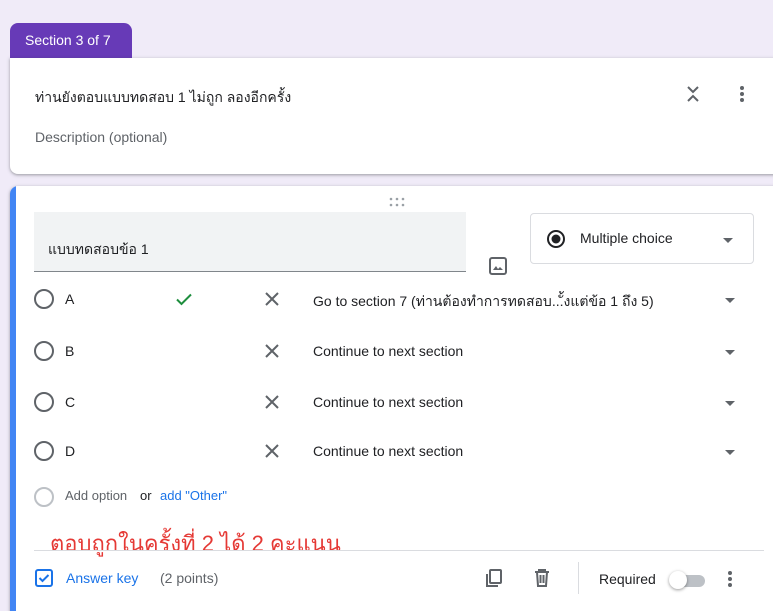 The width and height of the screenshot is (773, 611). Describe the element at coordinates (195, 543) in the screenshot. I see `annotation-text: ตอบถูกในครั้งที่ 2 ได้ 2 คะแนน` at that location.